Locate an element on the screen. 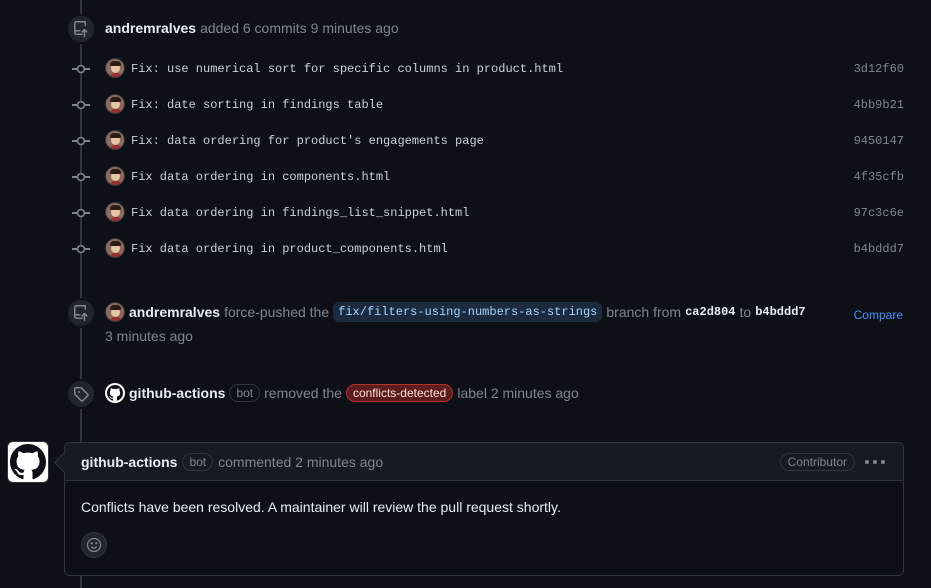 This screenshot has height=588, width=931. commit-message-link: Fix data ordering in components.html is located at coordinates (260, 177).